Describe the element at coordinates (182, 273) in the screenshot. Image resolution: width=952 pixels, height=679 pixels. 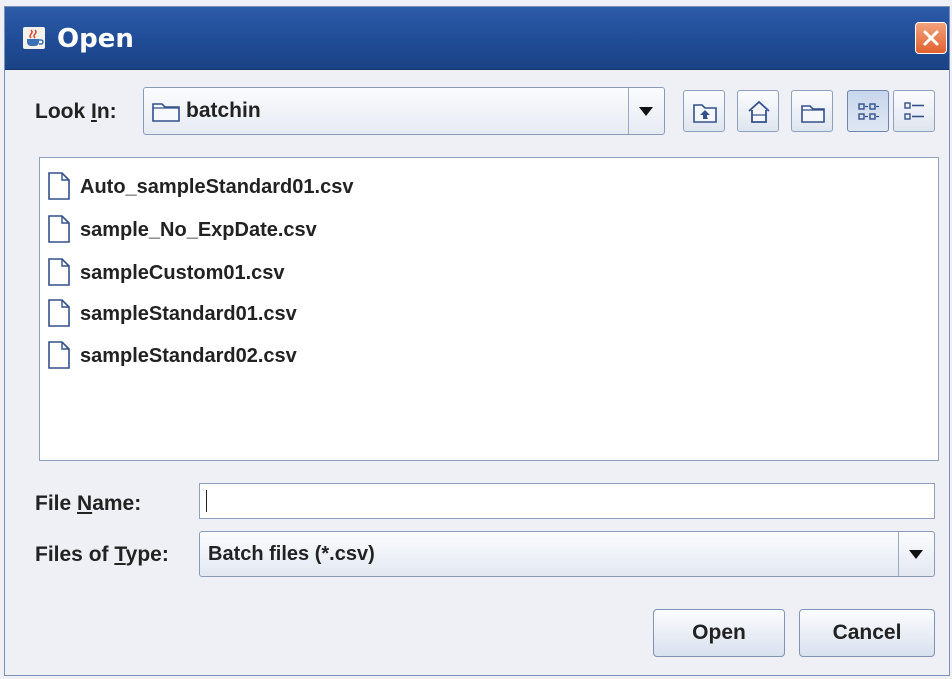
I see `file-name: sampleCustom01.csv` at that location.